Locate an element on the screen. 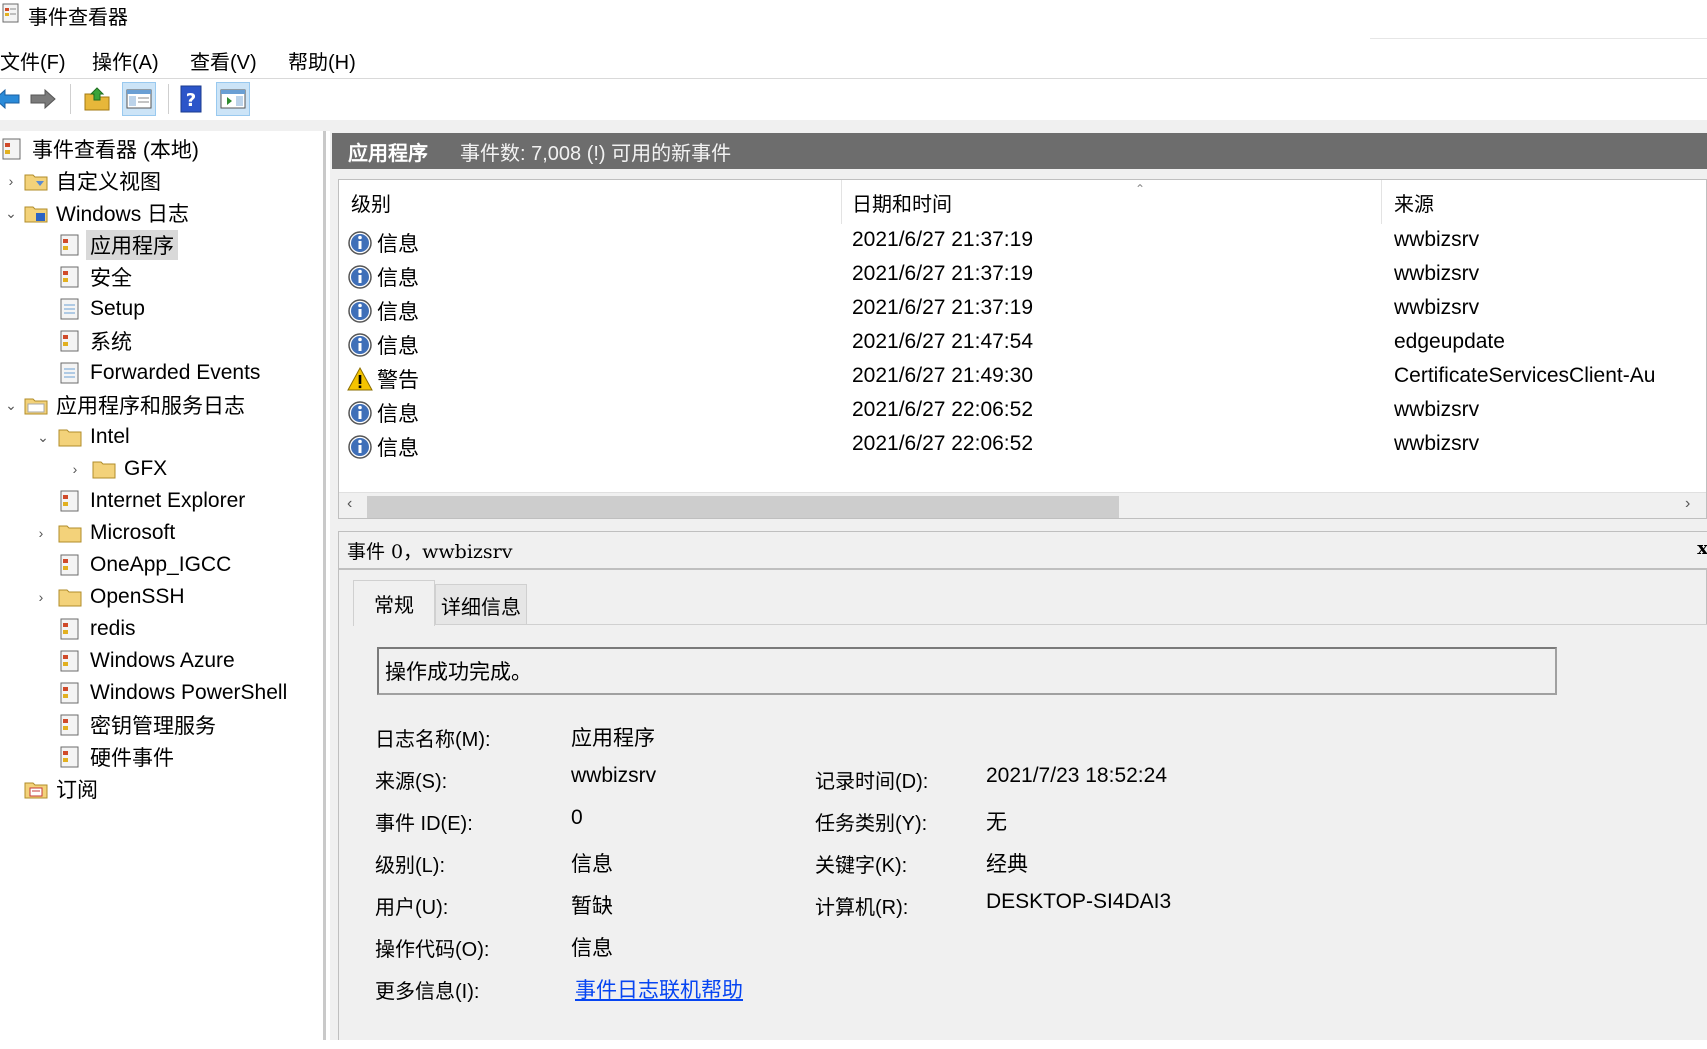 The width and height of the screenshot is (1707, 1049). subscriptions-icon is located at coordinates (36, 790).